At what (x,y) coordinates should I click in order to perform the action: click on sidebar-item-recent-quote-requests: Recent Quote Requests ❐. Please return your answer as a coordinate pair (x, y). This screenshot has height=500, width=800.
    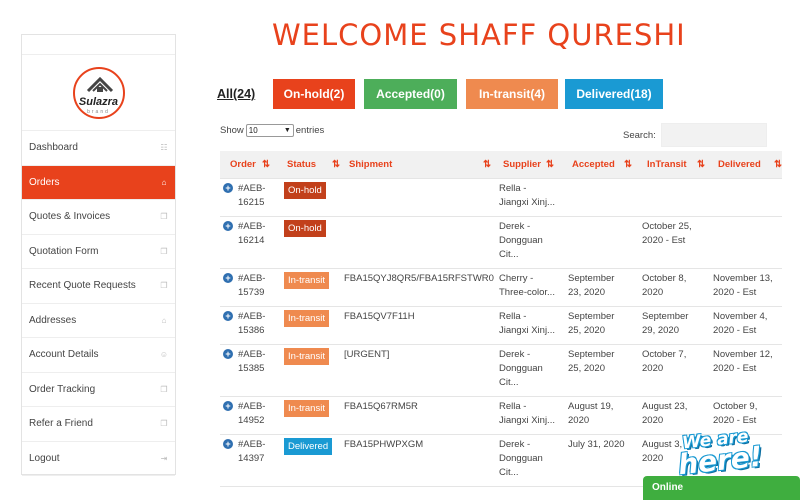
    Looking at the image, I should click on (98, 286).